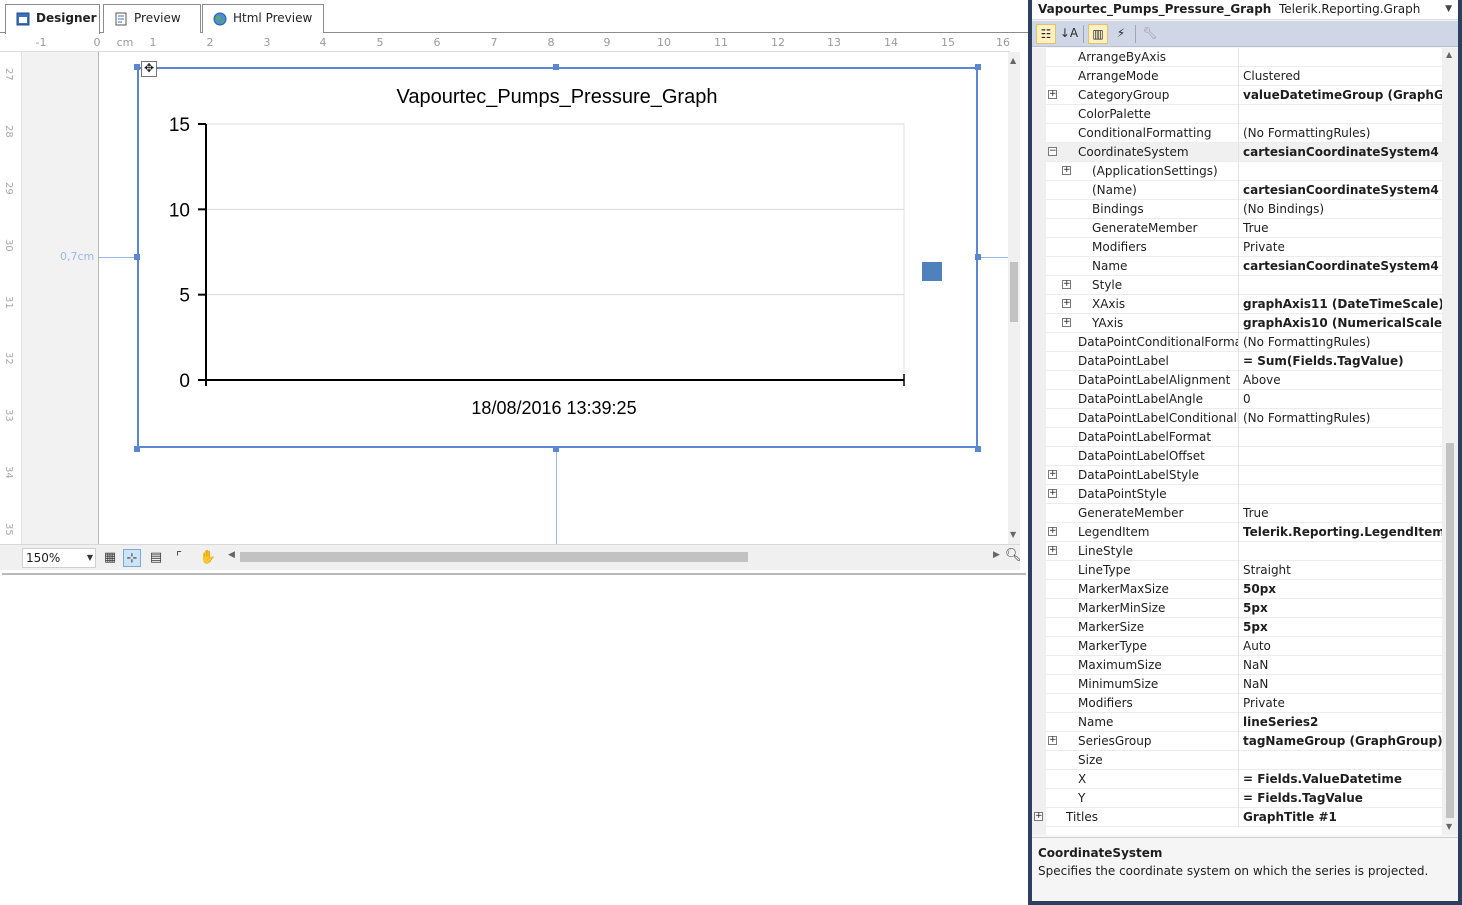 The width and height of the screenshot is (1462, 905). I want to click on property-row: + SeriesGroup tagNameGroup (GraphGroup), so click(1244, 741).